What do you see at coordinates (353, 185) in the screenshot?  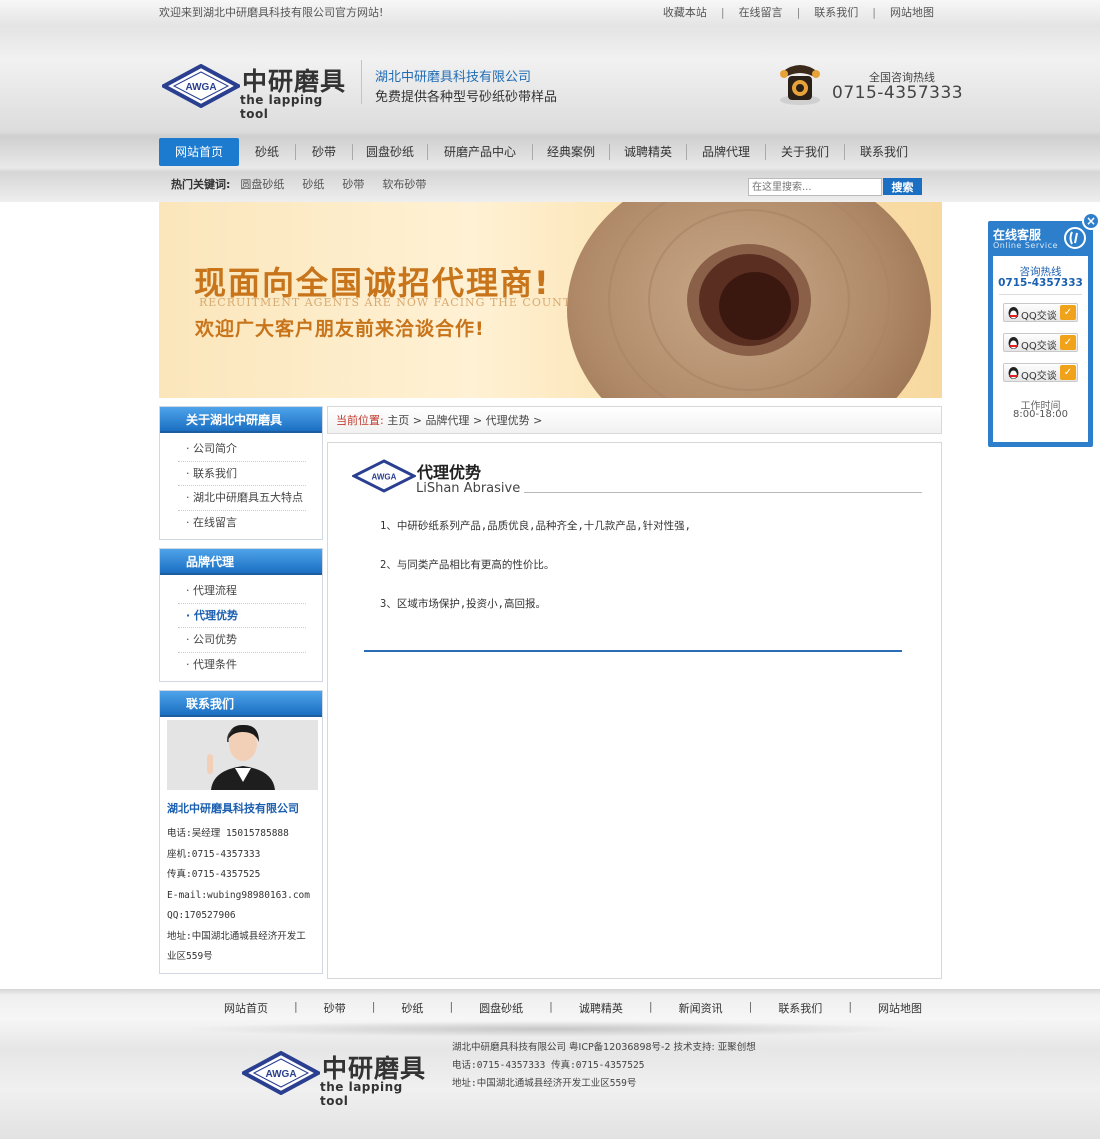 I see `hot-keyword: 砂带` at bounding box center [353, 185].